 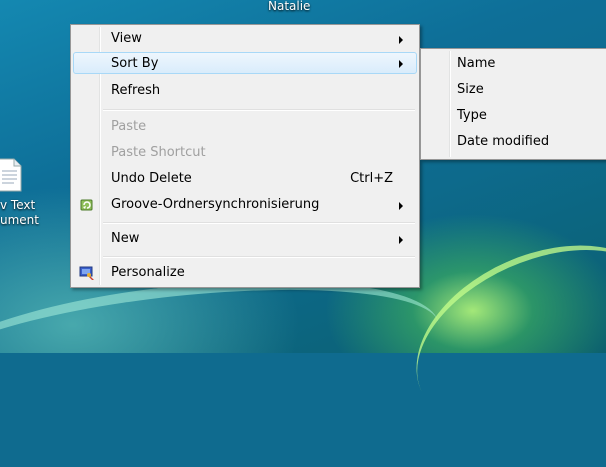 I want to click on desktop-icon-label-line1: v Text, so click(x=18, y=205).